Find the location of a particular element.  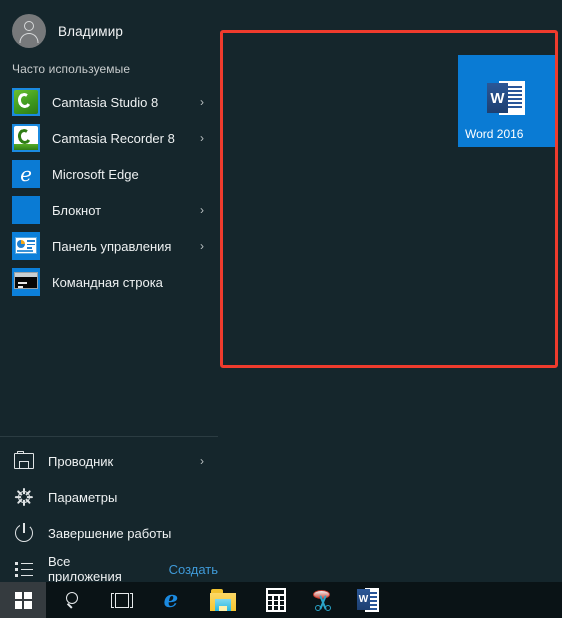

task-view-icon is located at coordinates (122, 600).